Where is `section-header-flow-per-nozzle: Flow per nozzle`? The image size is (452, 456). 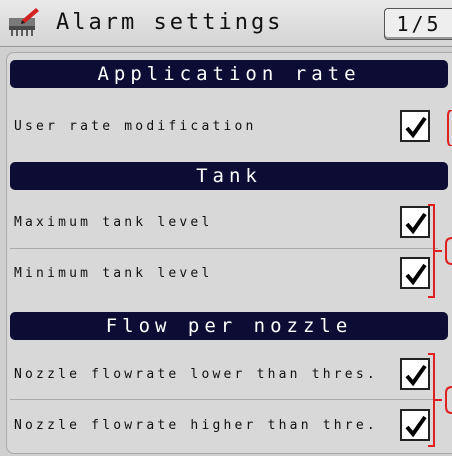
section-header-flow-per-nozzle: Flow per nozzle is located at coordinates (229, 326).